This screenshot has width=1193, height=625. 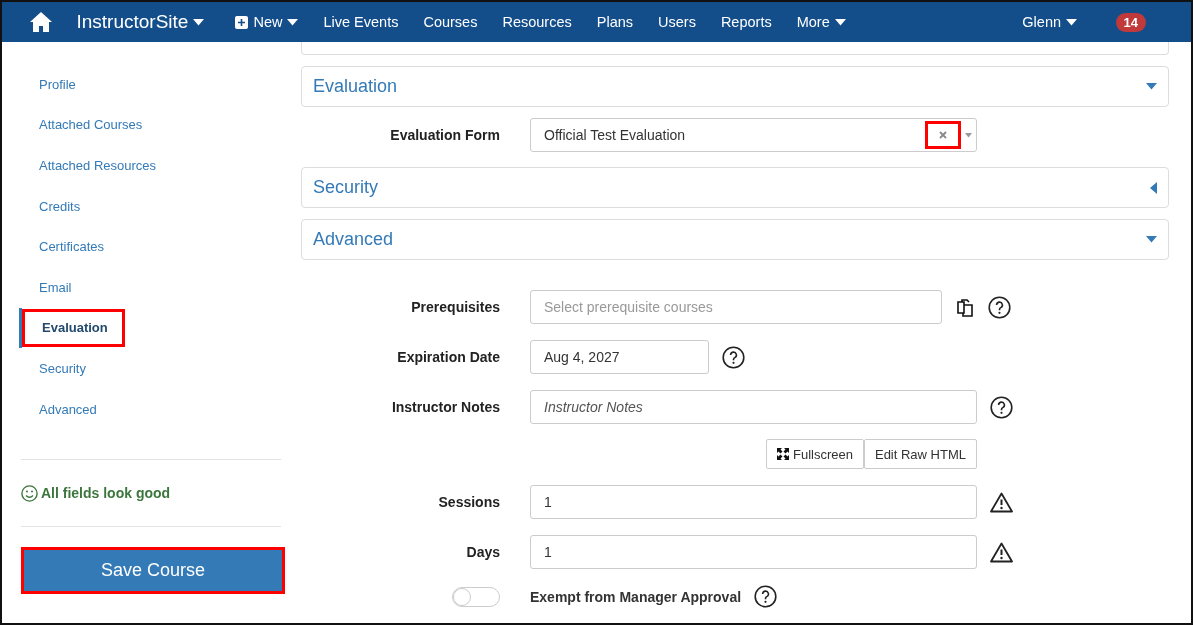 What do you see at coordinates (98, 165) in the screenshot?
I see `sidebar-item: Attached Resources` at bounding box center [98, 165].